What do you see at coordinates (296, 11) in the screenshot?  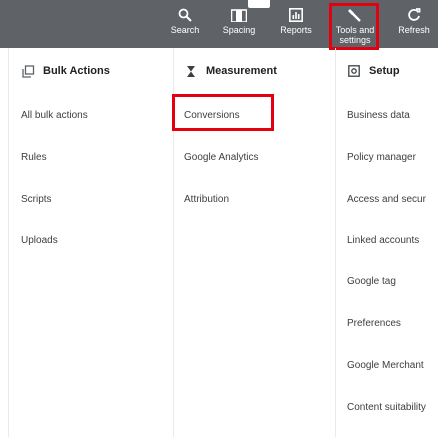 I see `reports-icon` at bounding box center [296, 11].